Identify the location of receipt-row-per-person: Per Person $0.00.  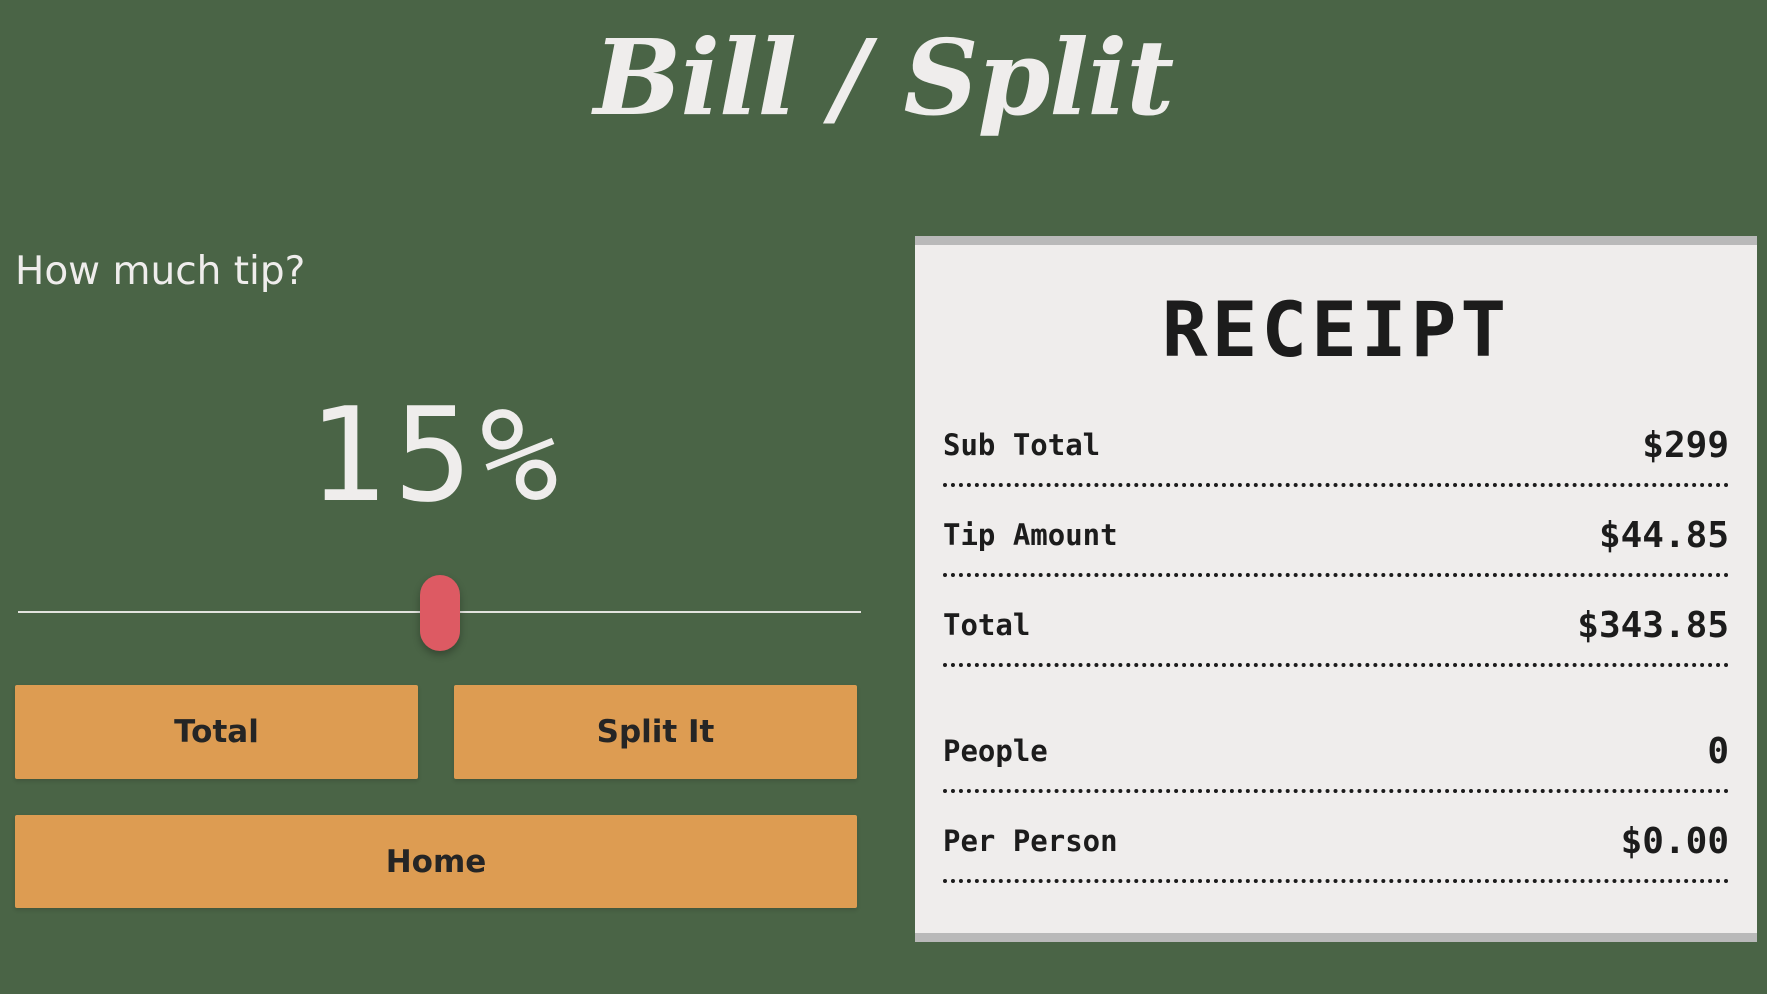
(1336, 841).